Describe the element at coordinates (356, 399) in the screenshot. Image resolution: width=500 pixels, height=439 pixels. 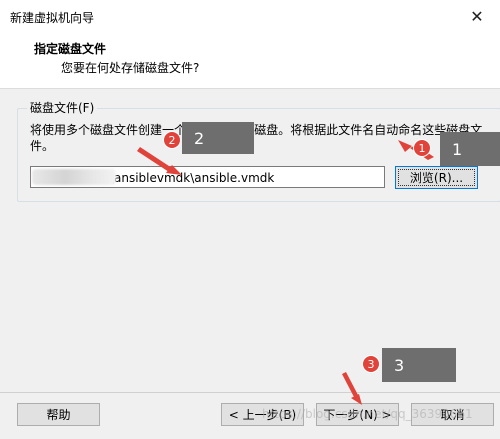
I see `annotation-arrow-3-head` at that location.